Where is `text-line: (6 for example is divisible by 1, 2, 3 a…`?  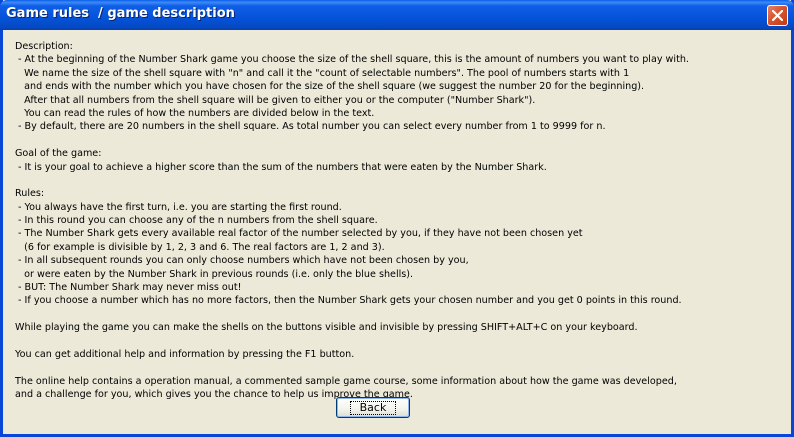
text-line: (6 for example is divisible by 1, 2, 3 a… is located at coordinates (200, 247).